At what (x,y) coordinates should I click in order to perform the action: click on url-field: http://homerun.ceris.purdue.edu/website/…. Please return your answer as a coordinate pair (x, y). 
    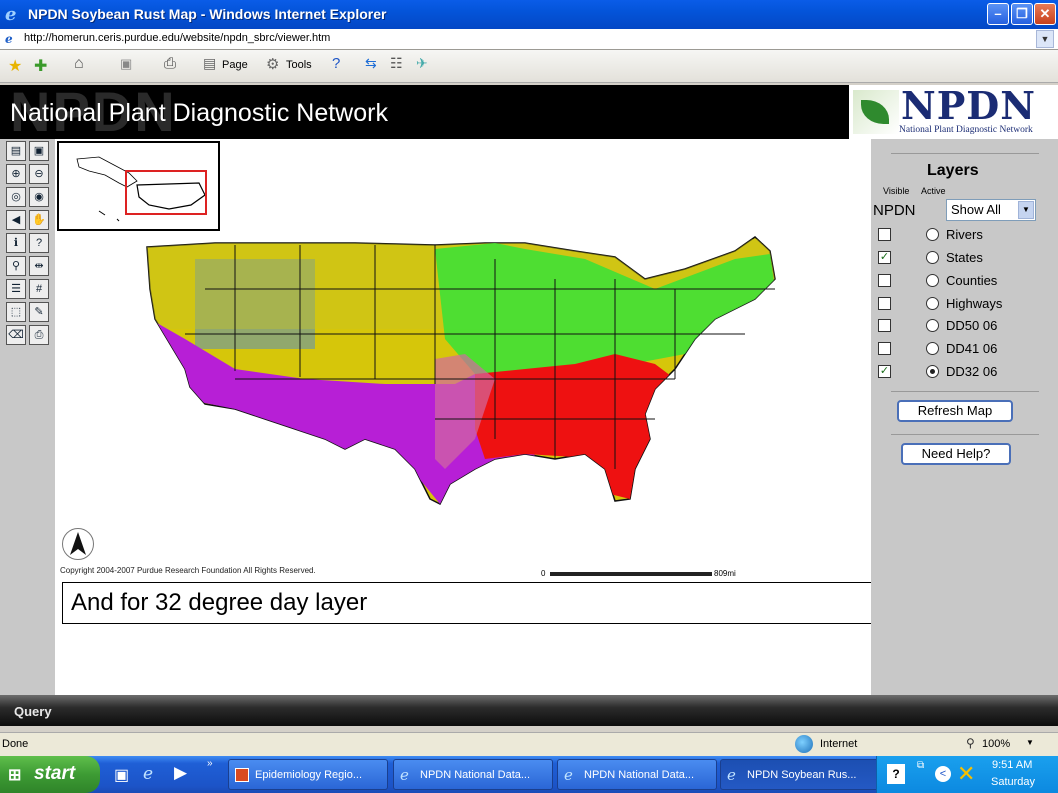
    Looking at the image, I should click on (177, 38).